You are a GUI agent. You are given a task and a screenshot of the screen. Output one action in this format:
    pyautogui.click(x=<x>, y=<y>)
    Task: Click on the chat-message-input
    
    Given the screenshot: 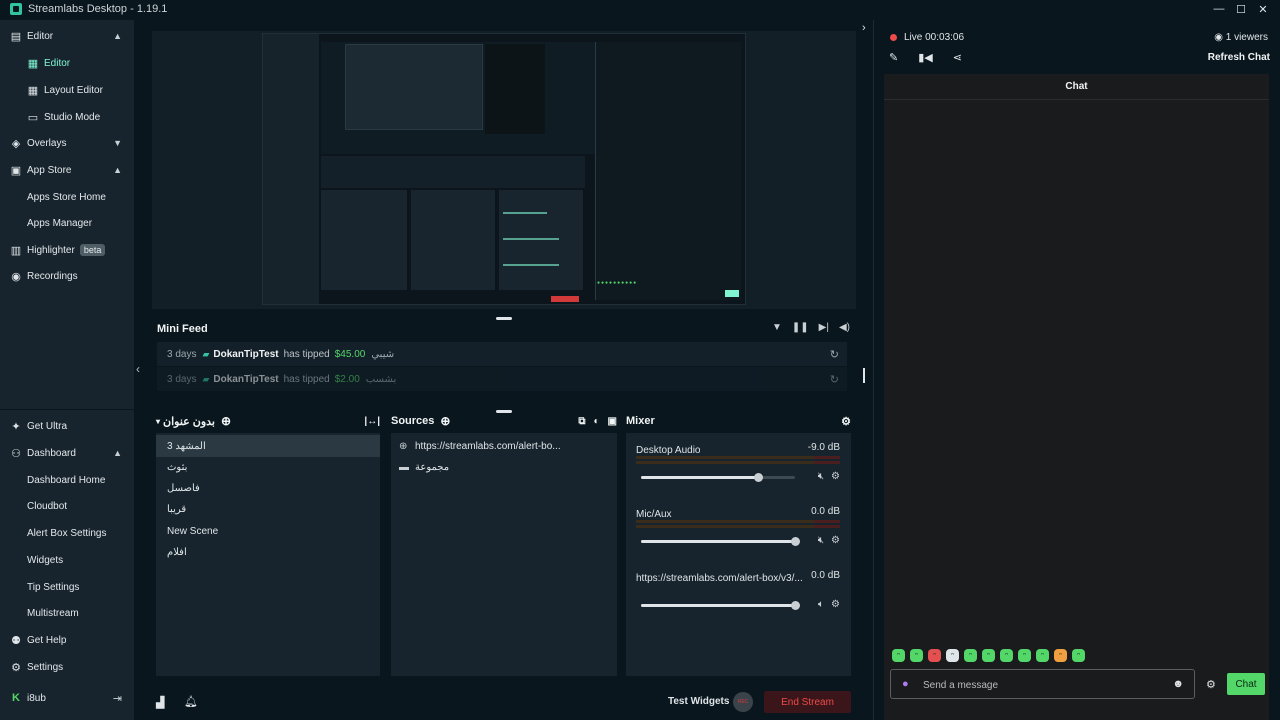 What is the action you would take?
    pyautogui.click(x=1043, y=685)
    